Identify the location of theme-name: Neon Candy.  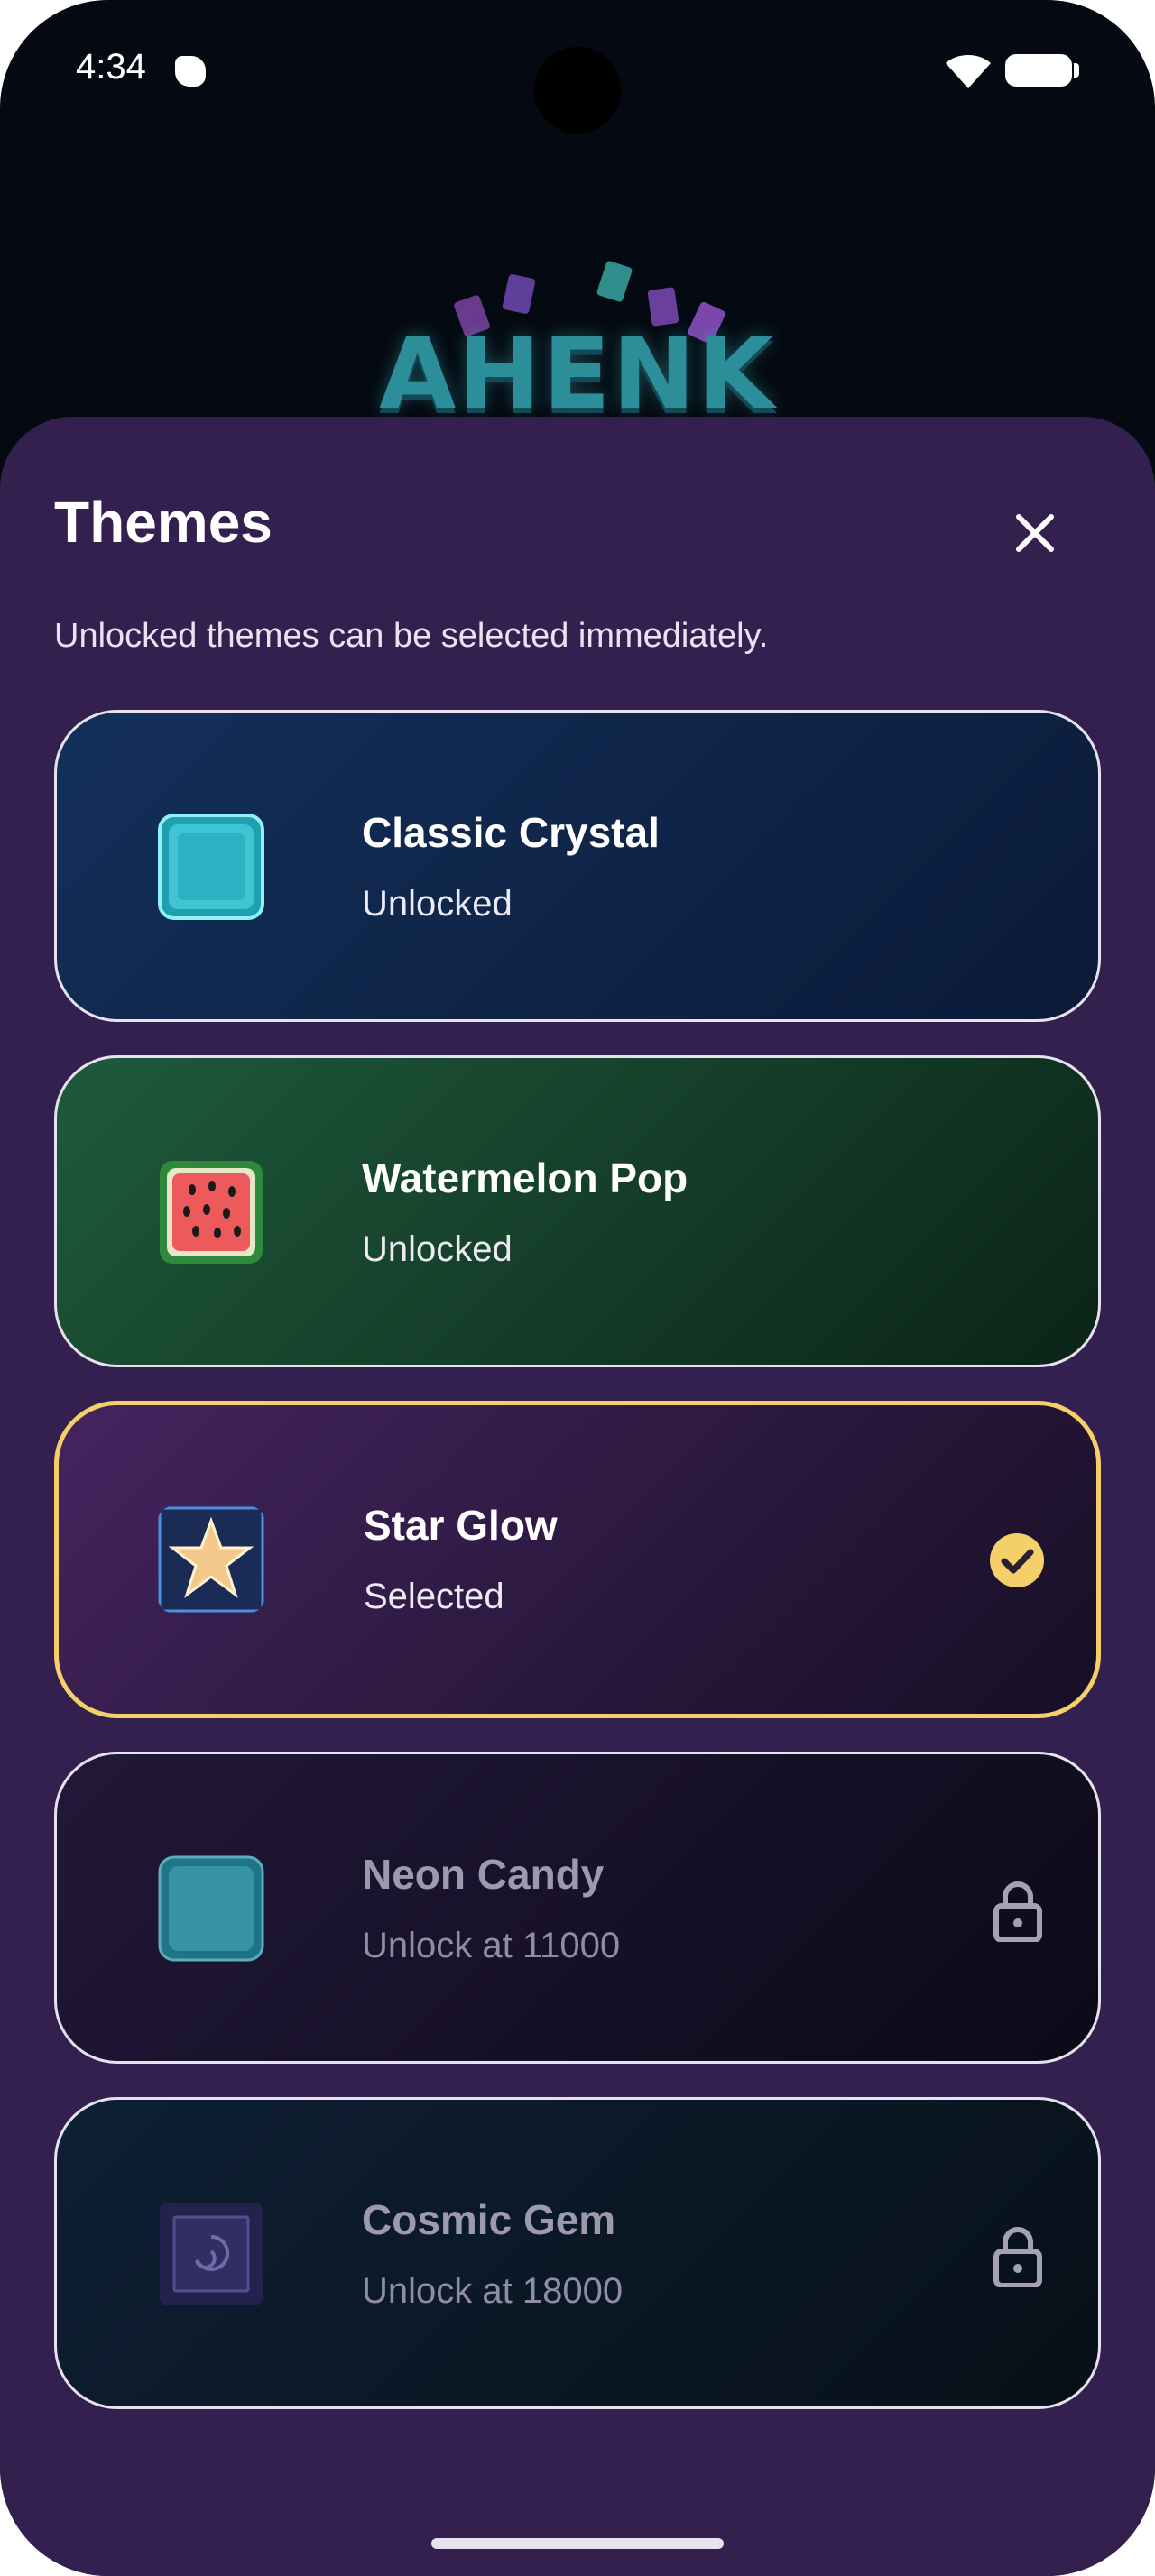
(483, 1874).